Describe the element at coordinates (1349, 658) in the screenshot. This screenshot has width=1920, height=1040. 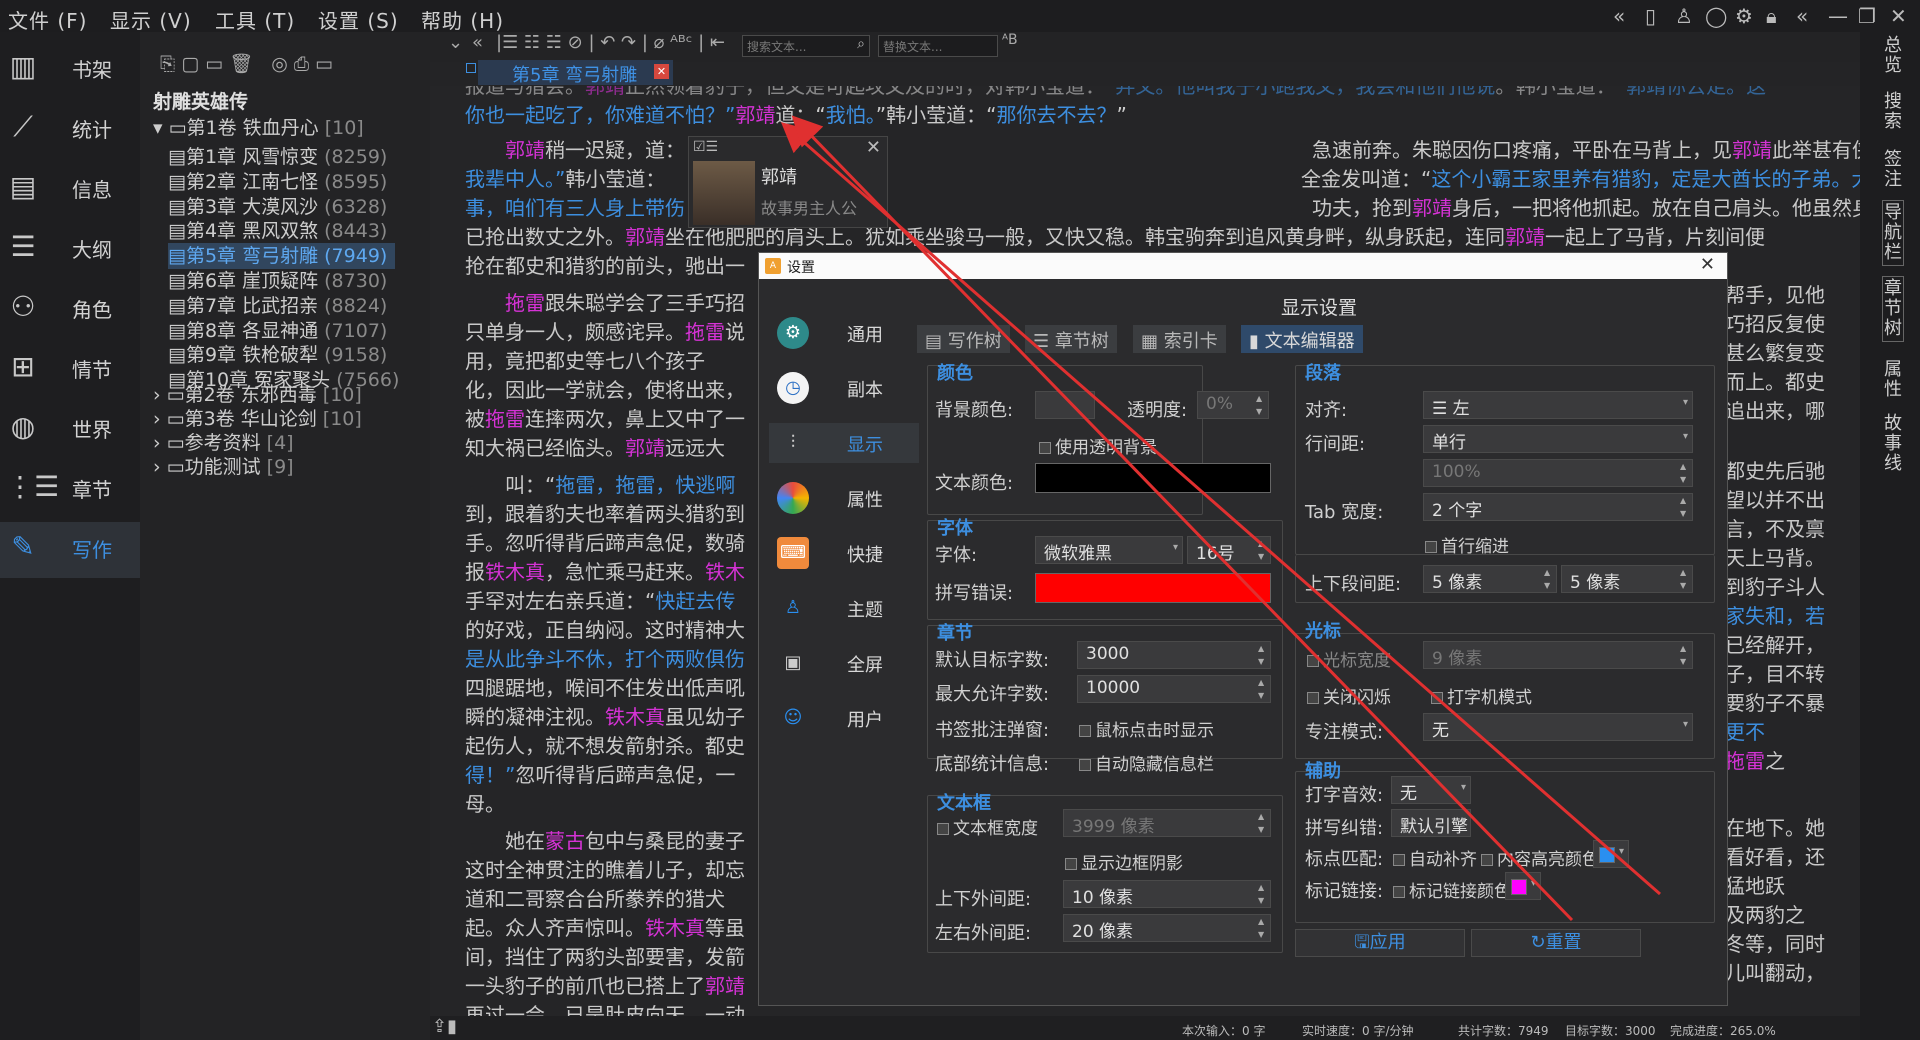
I see `cursor-width-checkbox: 光标宽度` at that location.